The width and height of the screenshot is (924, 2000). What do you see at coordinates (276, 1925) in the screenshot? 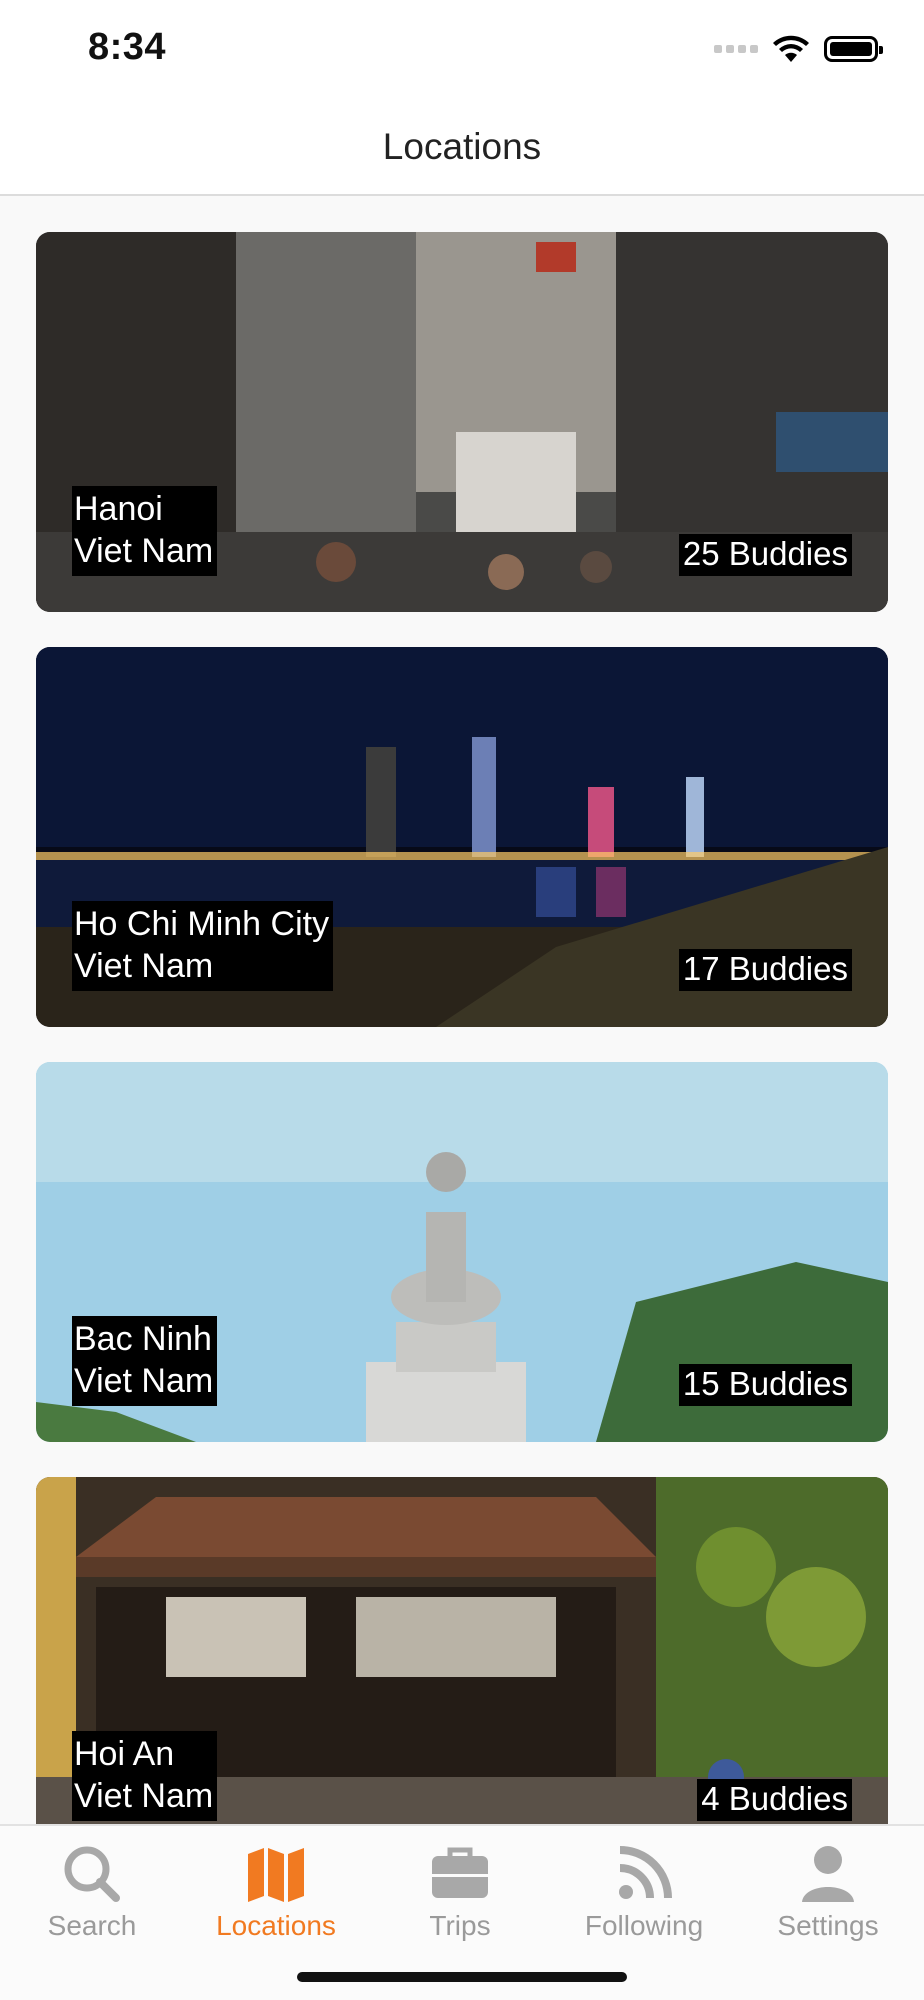
I see `tab-label: Locations` at bounding box center [276, 1925].